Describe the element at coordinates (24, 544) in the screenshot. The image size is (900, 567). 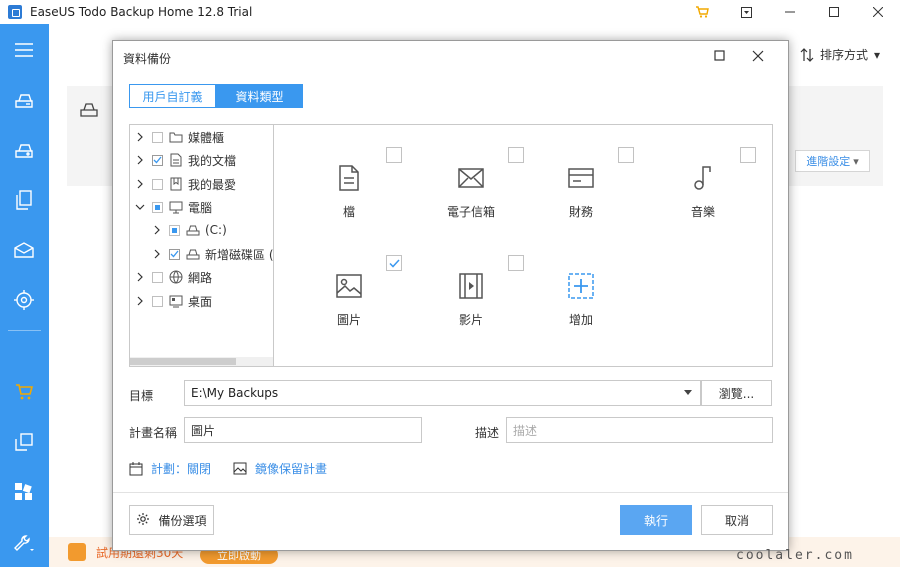
I see `wrench-settings-icon` at that location.